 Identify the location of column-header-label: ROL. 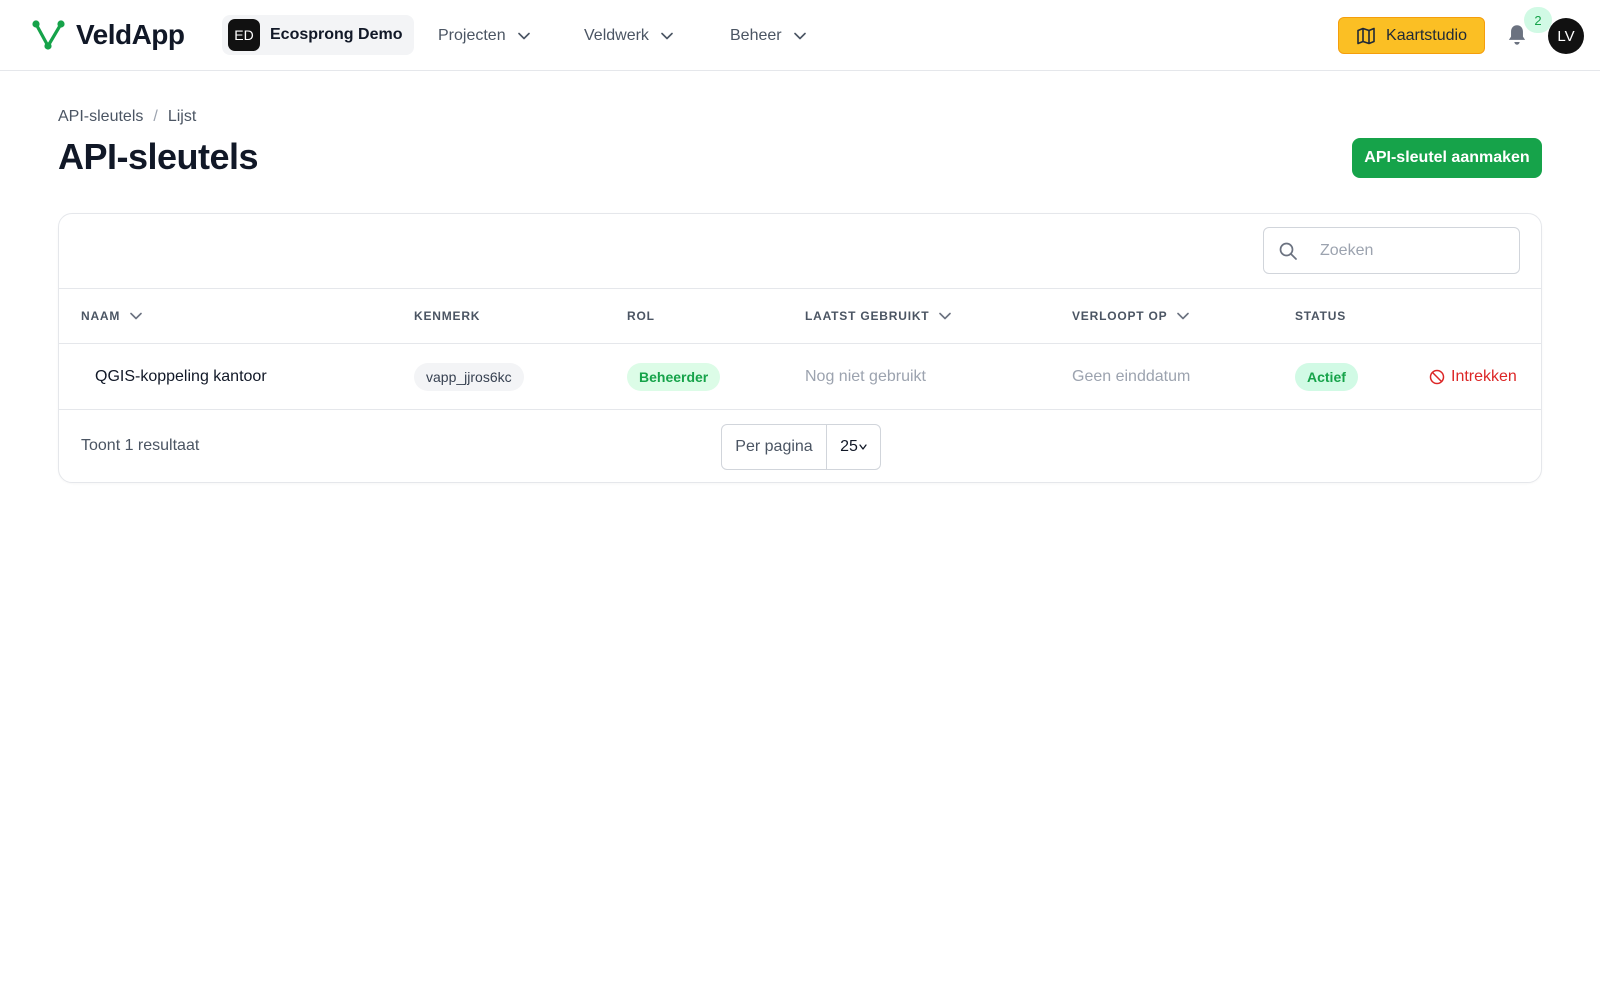
(641, 316).